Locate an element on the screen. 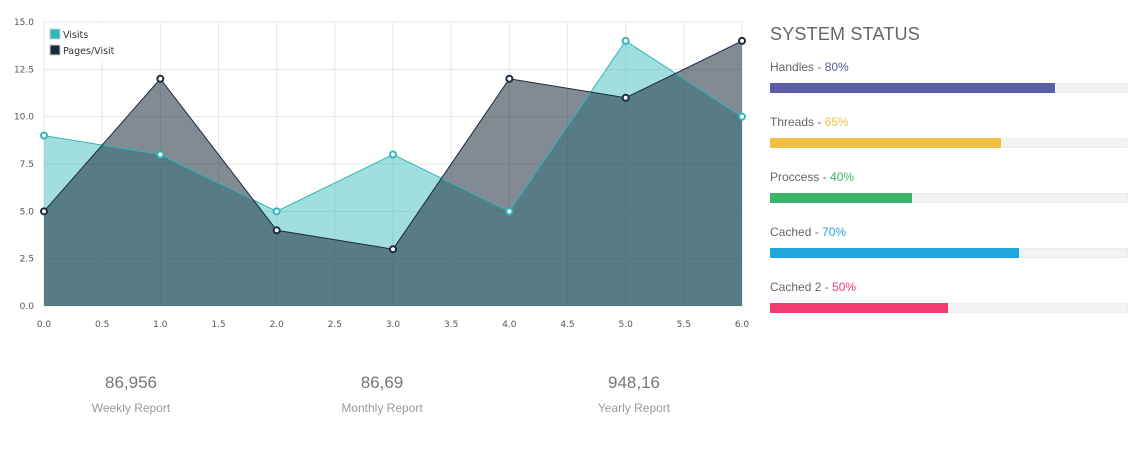 This screenshot has height=468, width=1143. y-tick-label: 12.5 is located at coordinates (24, 70).